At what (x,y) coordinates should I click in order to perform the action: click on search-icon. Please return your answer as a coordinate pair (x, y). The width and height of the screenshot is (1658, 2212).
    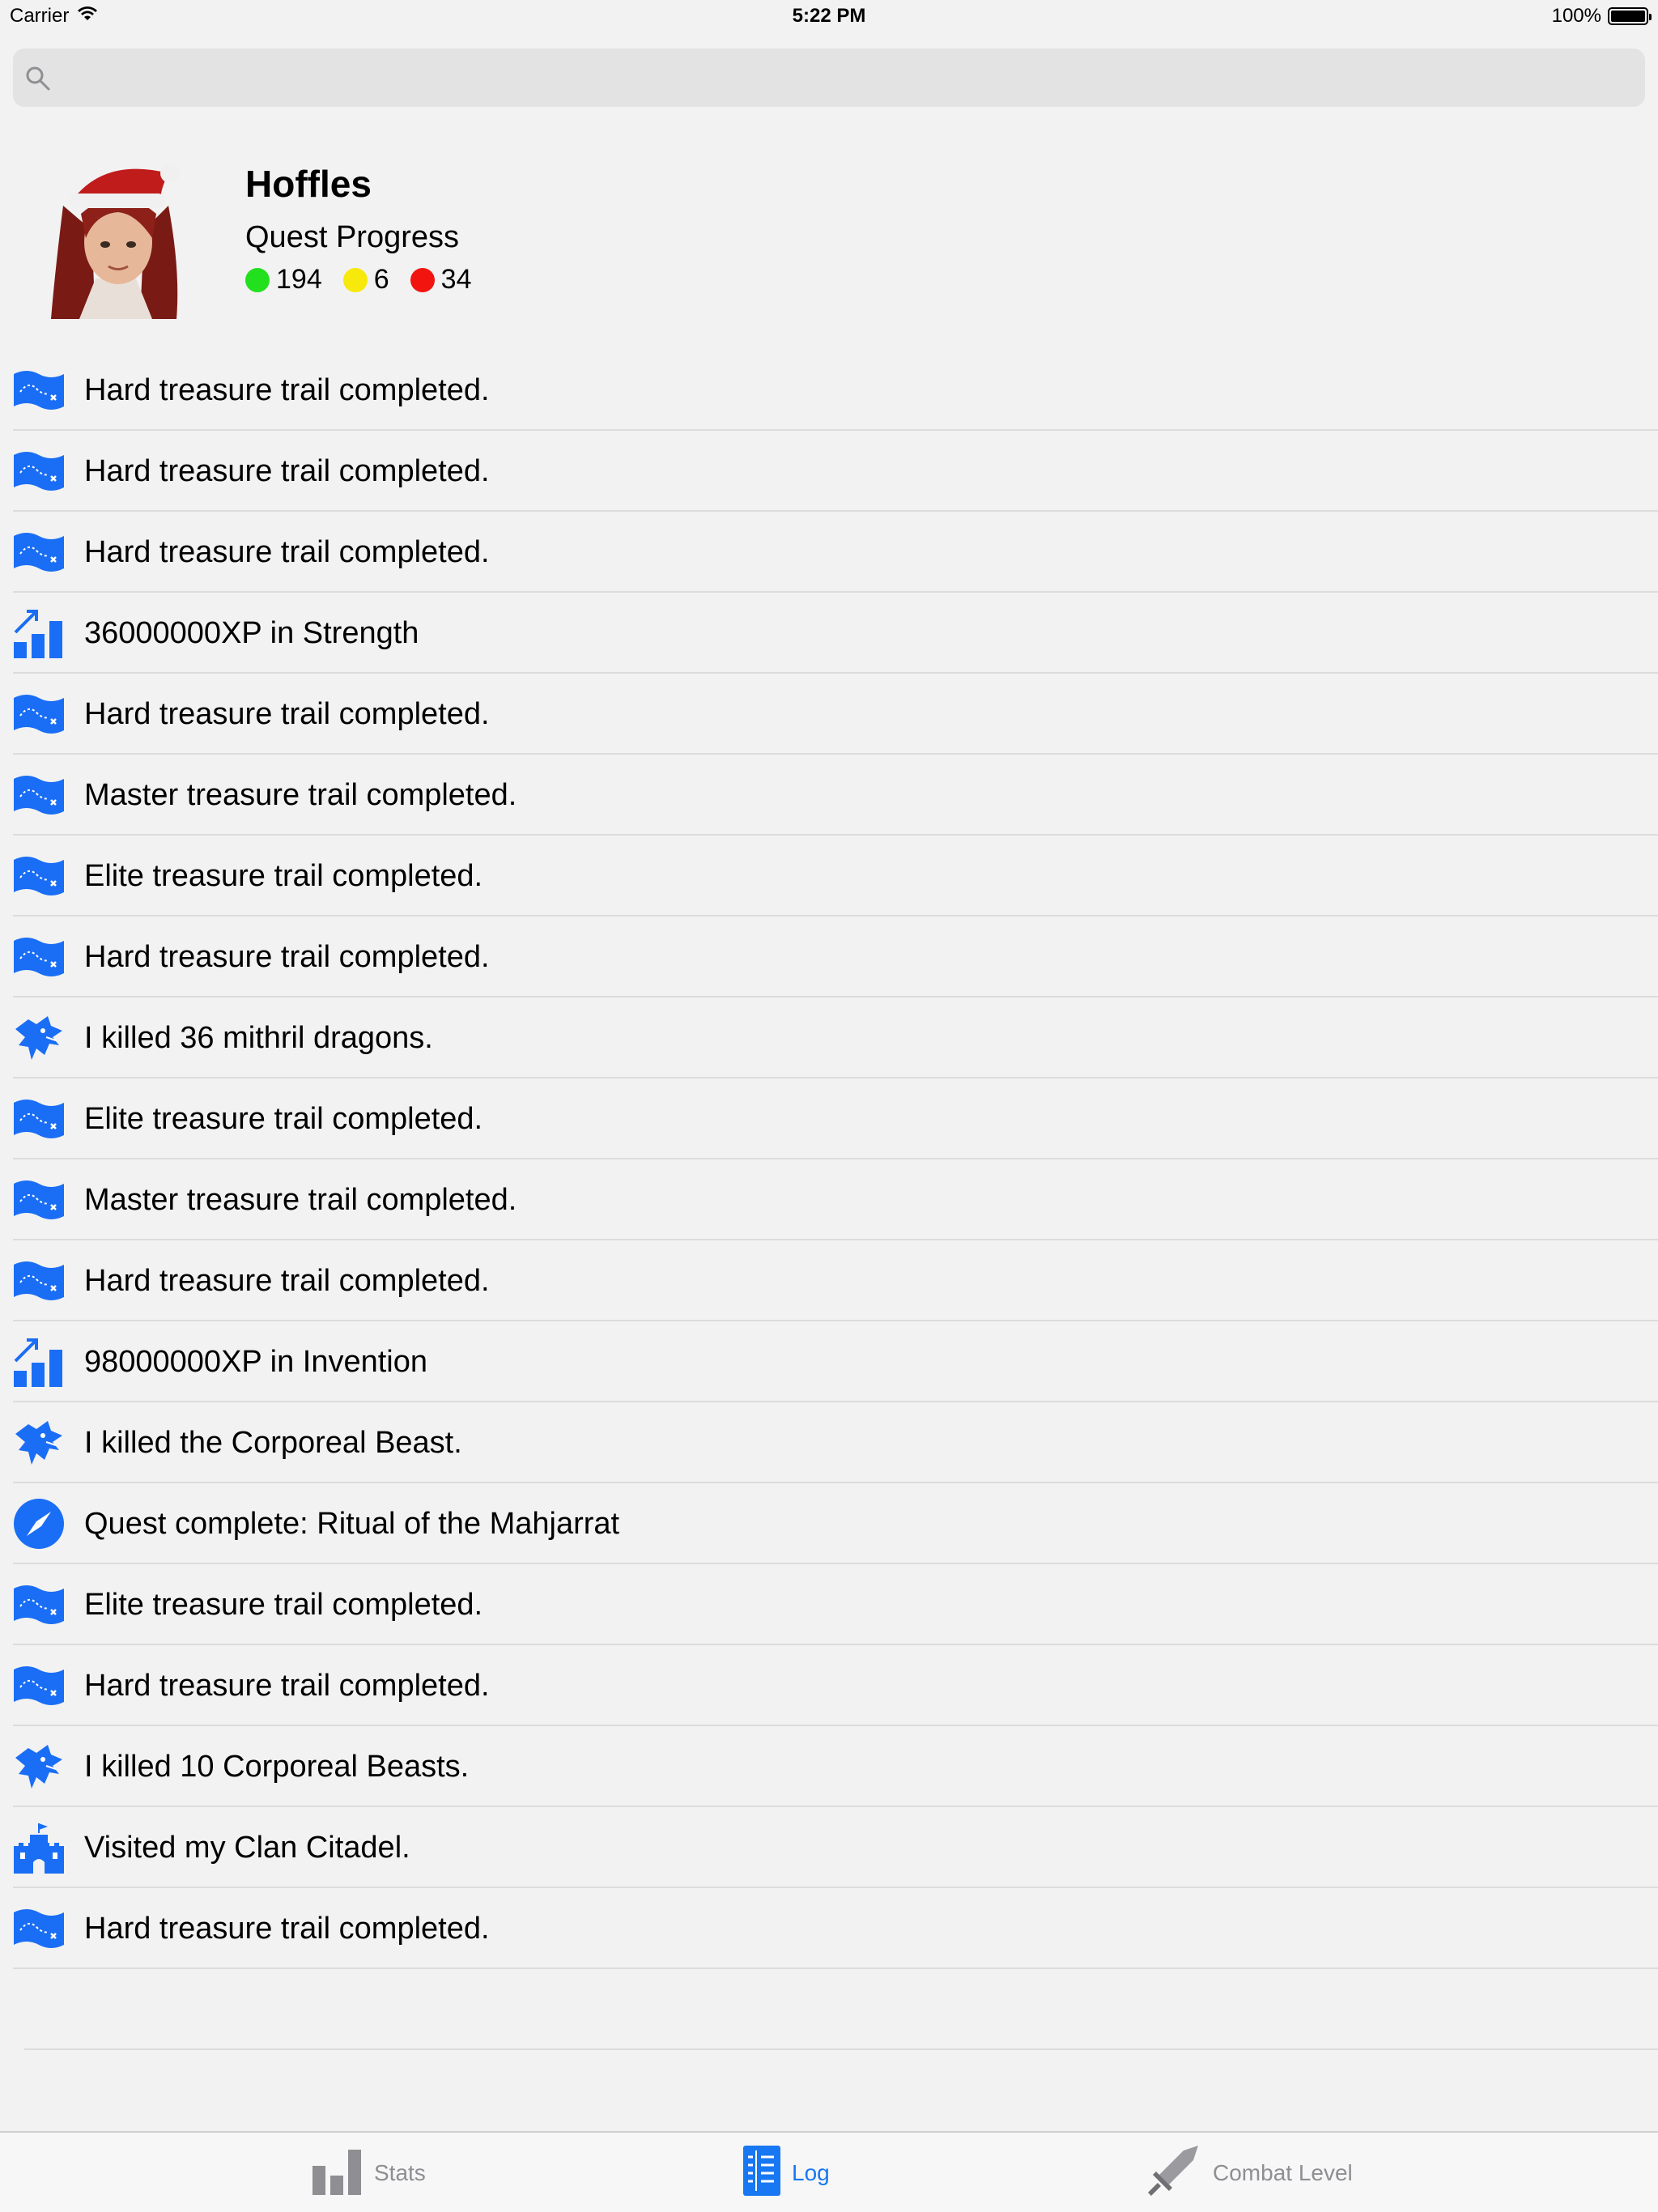
    Looking at the image, I should click on (38, 81).